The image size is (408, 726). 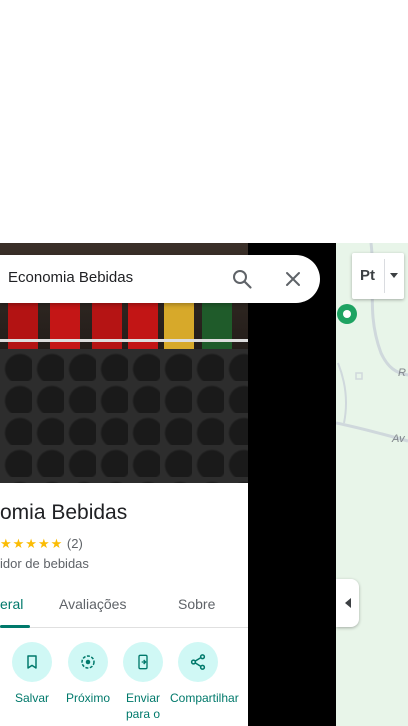 I want to click on share-button: Compartilhar, so click(x=204, y=674).